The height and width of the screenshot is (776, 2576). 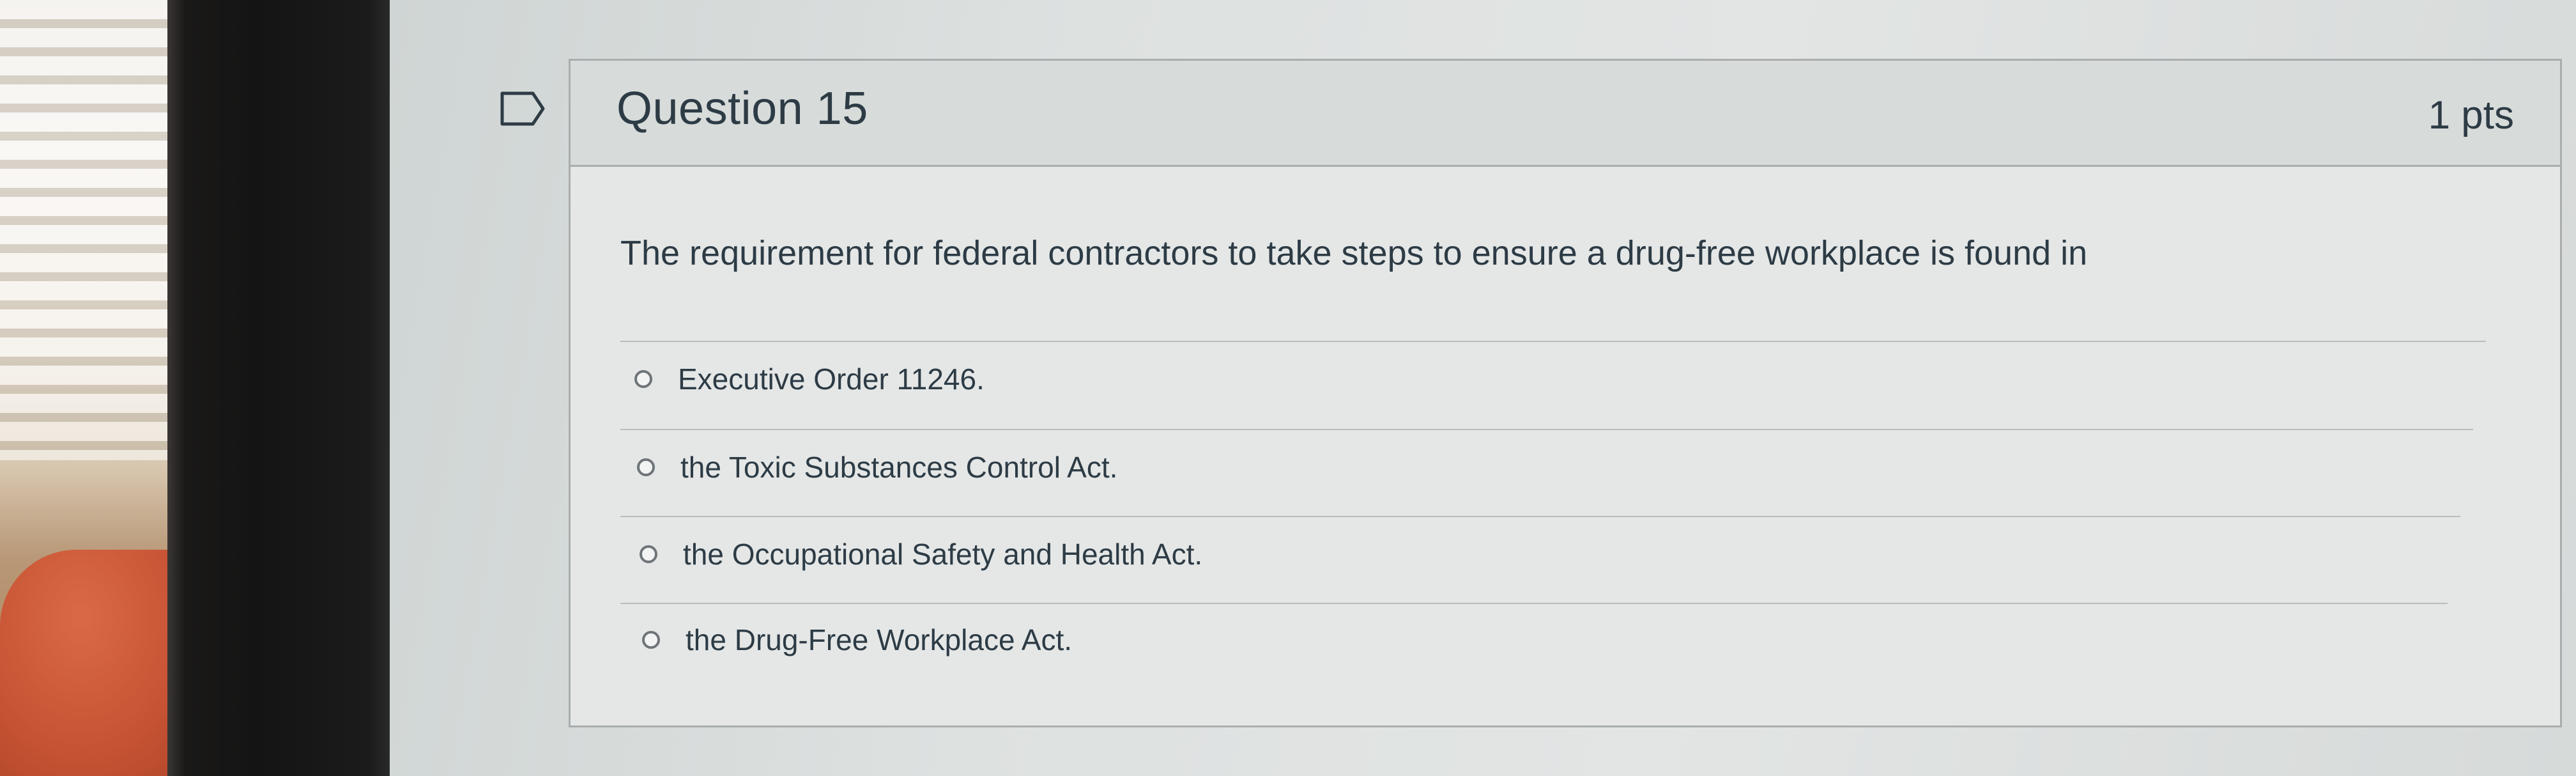 I want to click on question-header: Question 15 1 pts, so click(x=1565, y=114).